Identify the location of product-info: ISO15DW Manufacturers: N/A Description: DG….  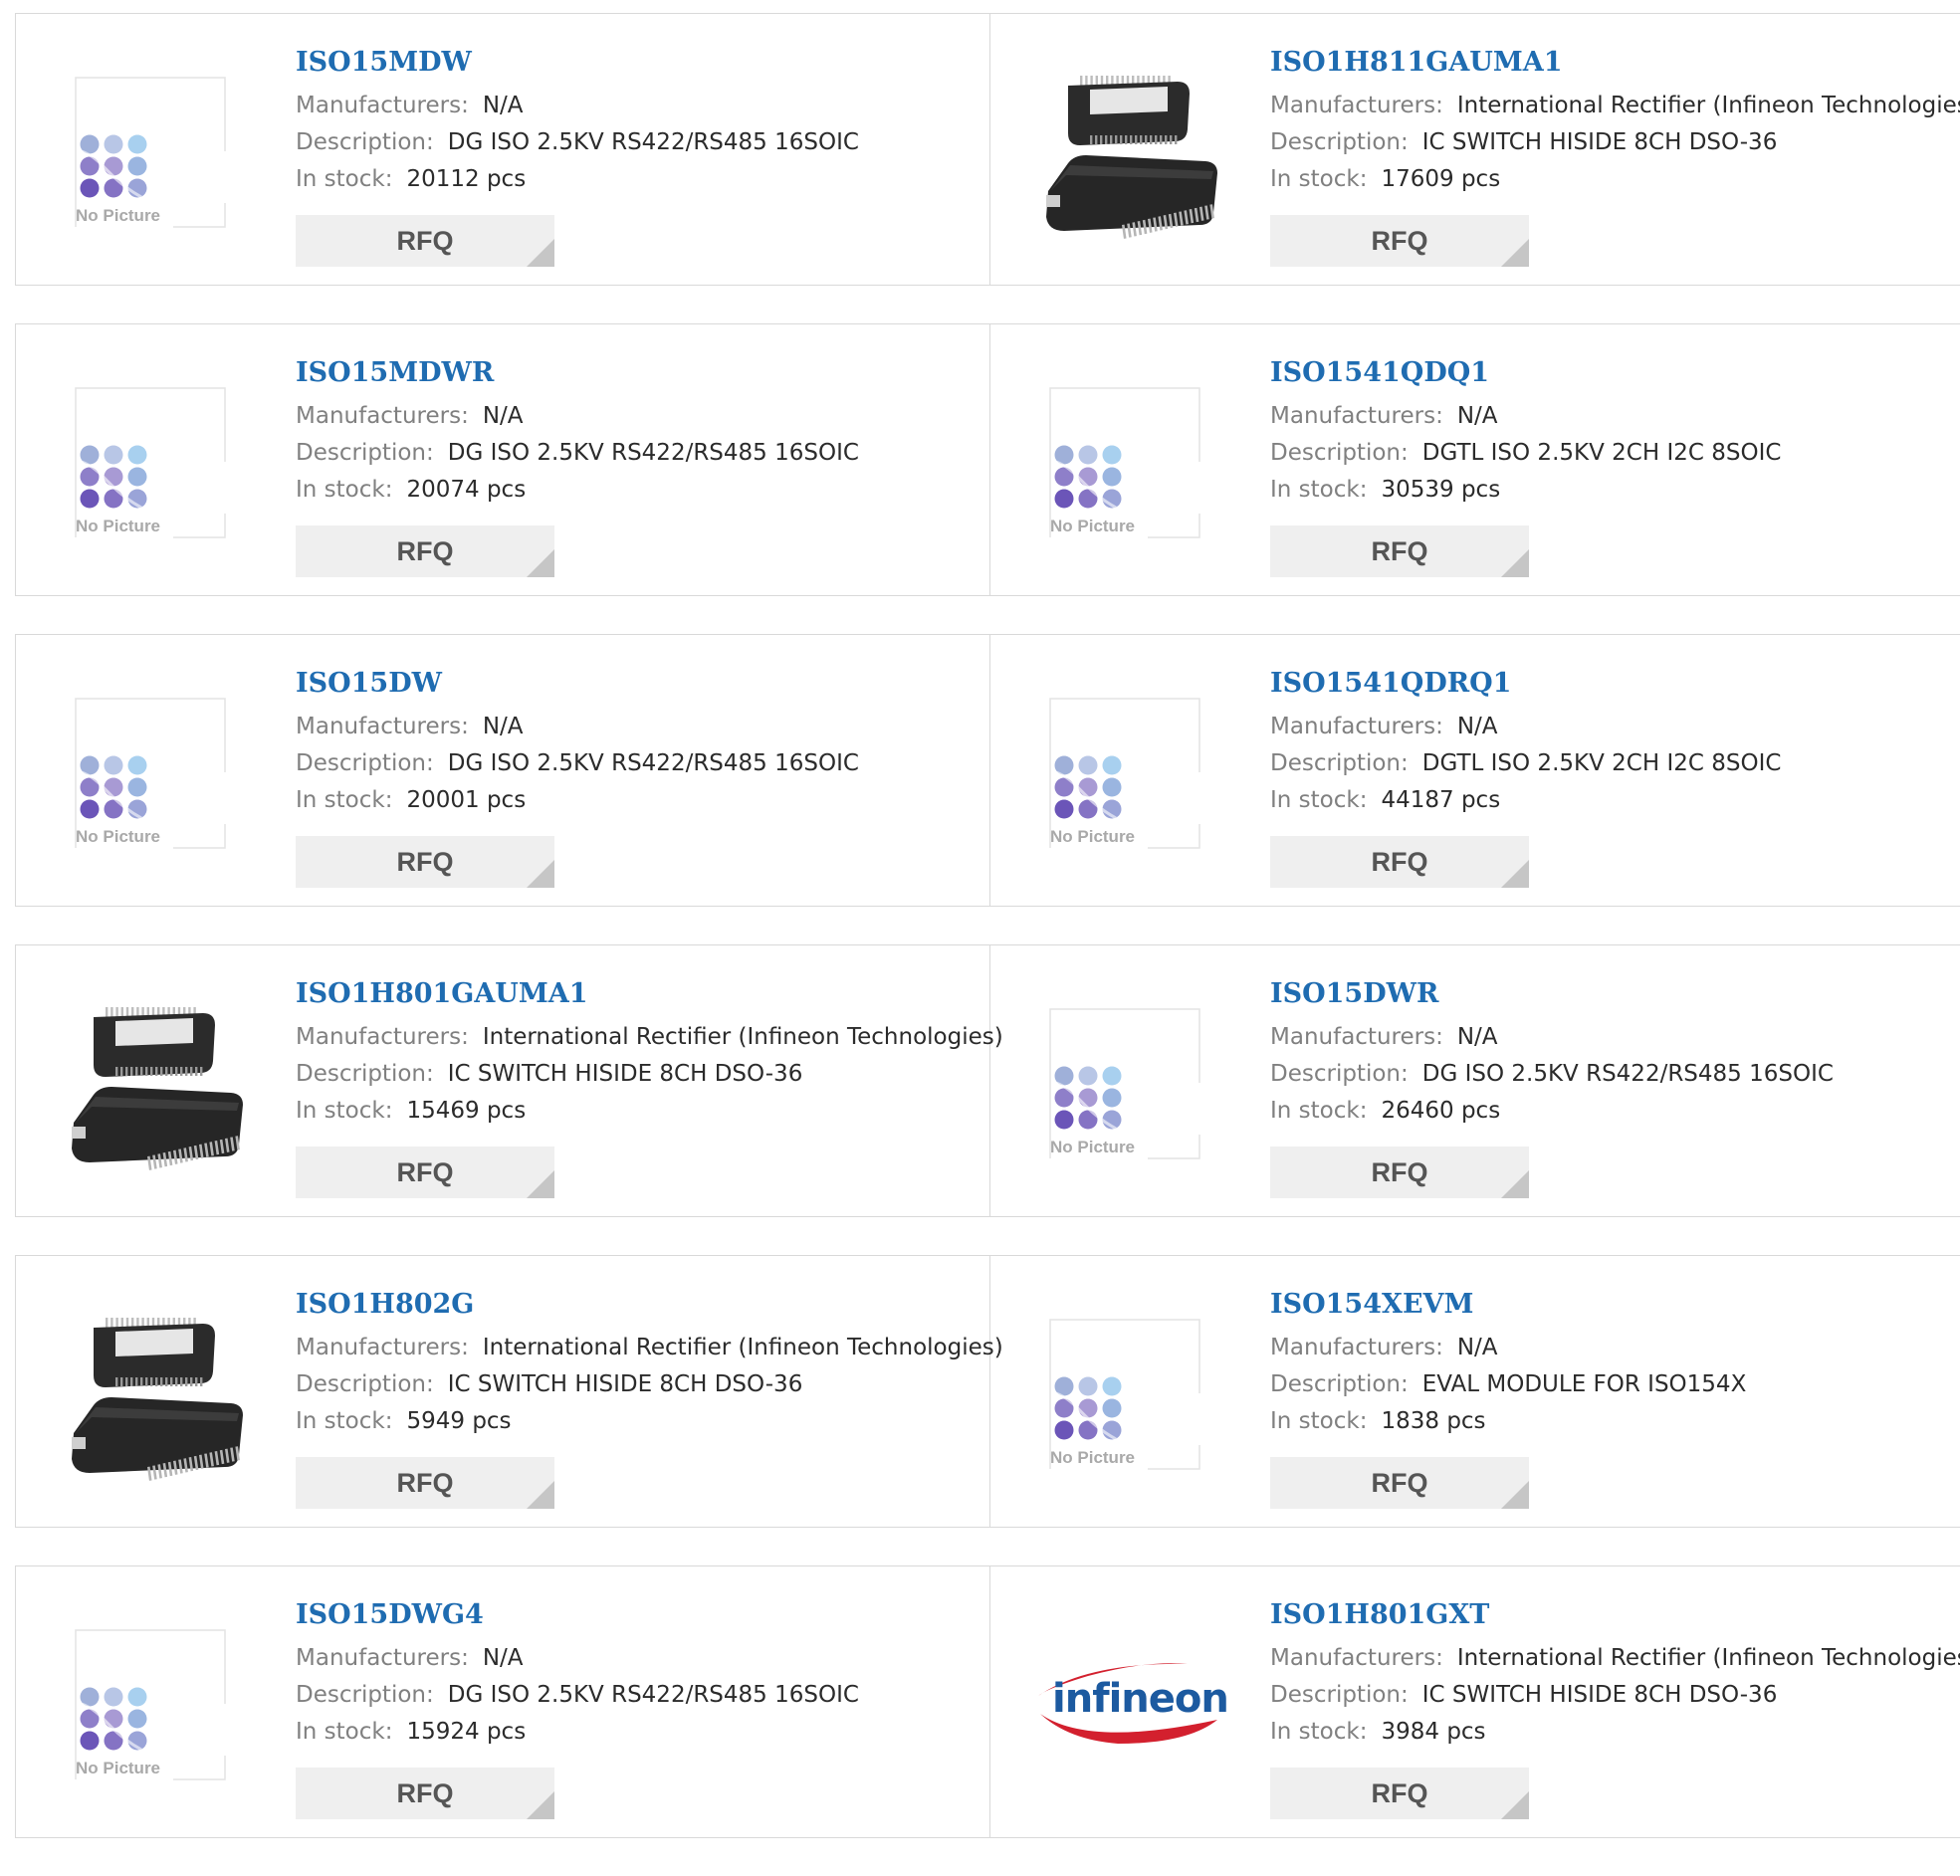
(642, 743).